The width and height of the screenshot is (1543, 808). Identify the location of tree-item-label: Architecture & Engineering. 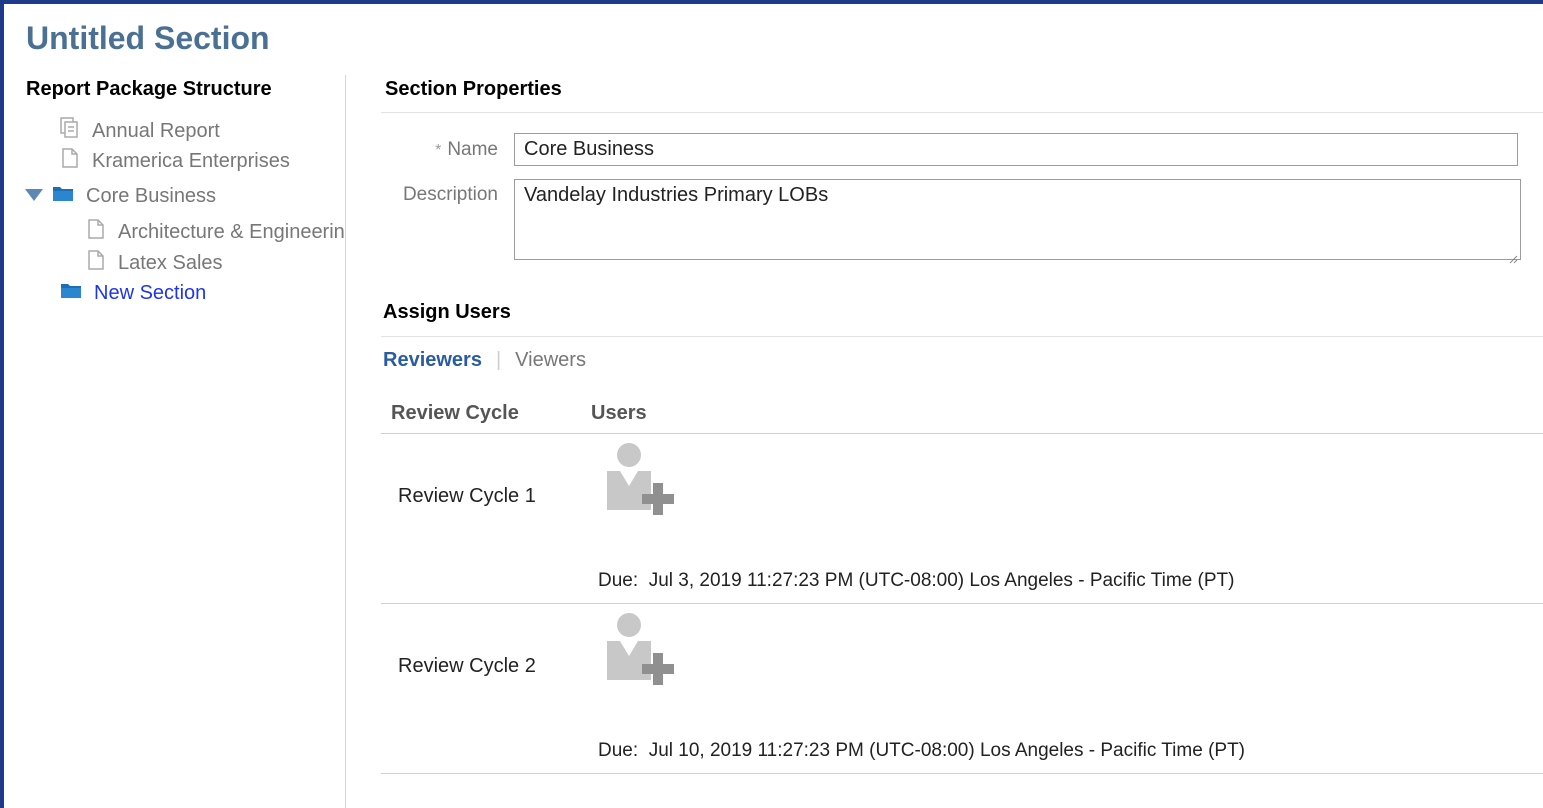
(231, 231).